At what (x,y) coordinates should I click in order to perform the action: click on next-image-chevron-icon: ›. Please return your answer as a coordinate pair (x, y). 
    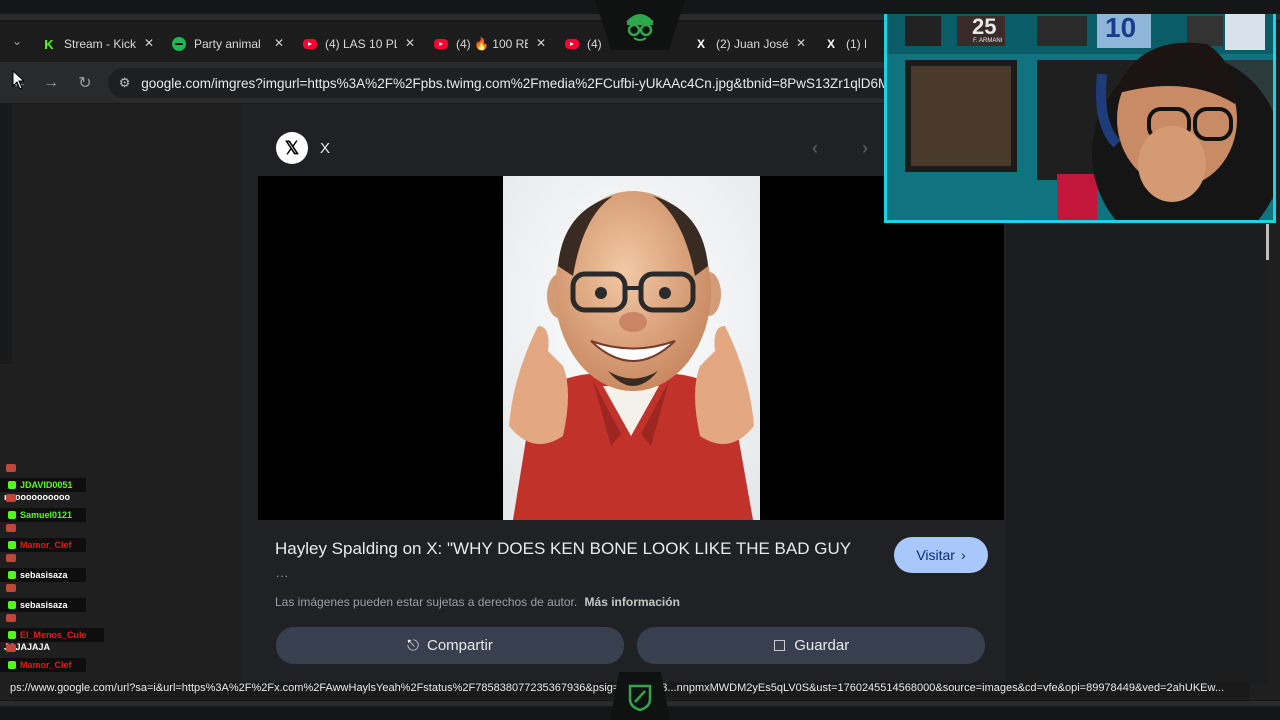
    Looking at the image, I should click on (865, 148).